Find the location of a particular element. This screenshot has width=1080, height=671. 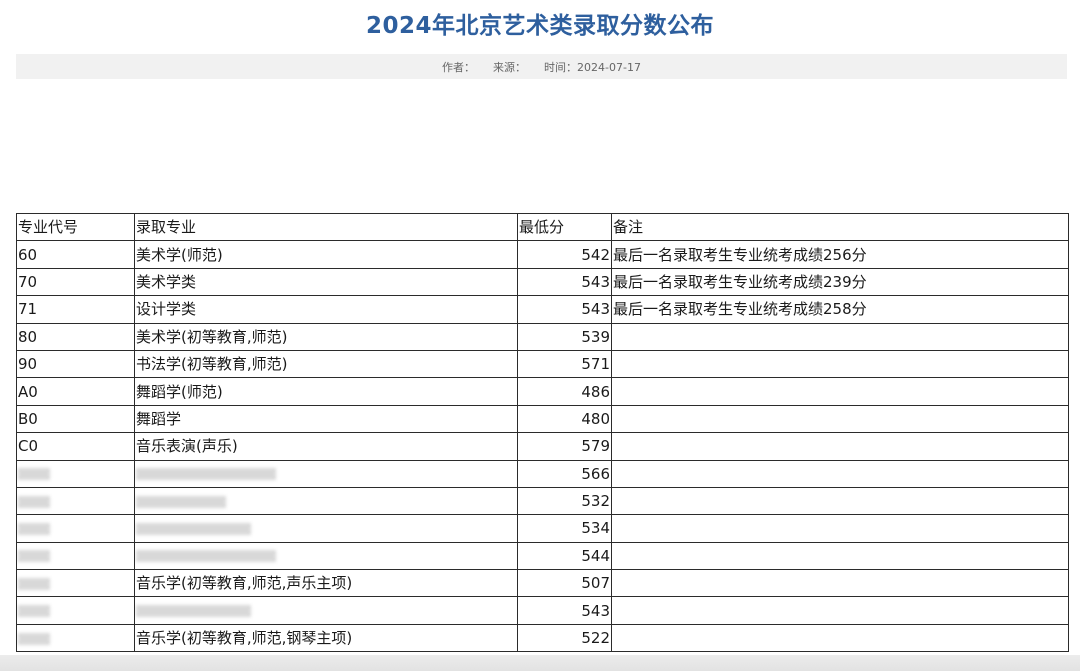

table-row: 532 is located at coordinates (542, 501).